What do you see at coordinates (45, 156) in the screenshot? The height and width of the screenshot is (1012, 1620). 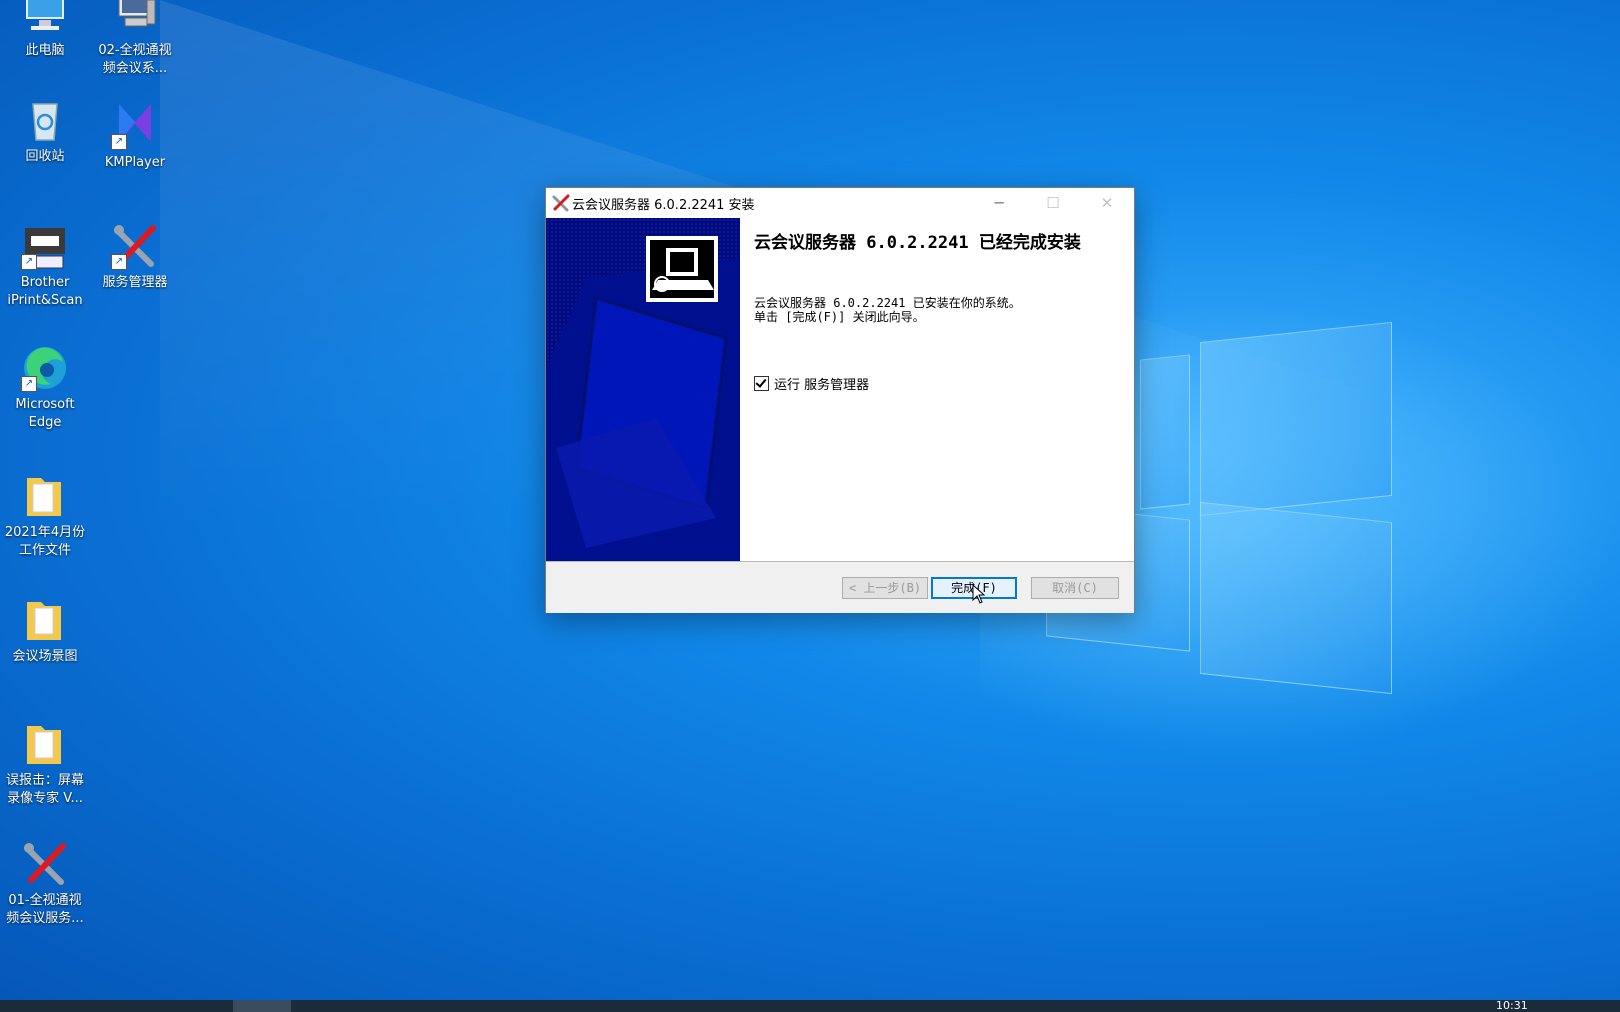 I see `desktop-icon-label: 回收站` at bounding box center [45, 156].